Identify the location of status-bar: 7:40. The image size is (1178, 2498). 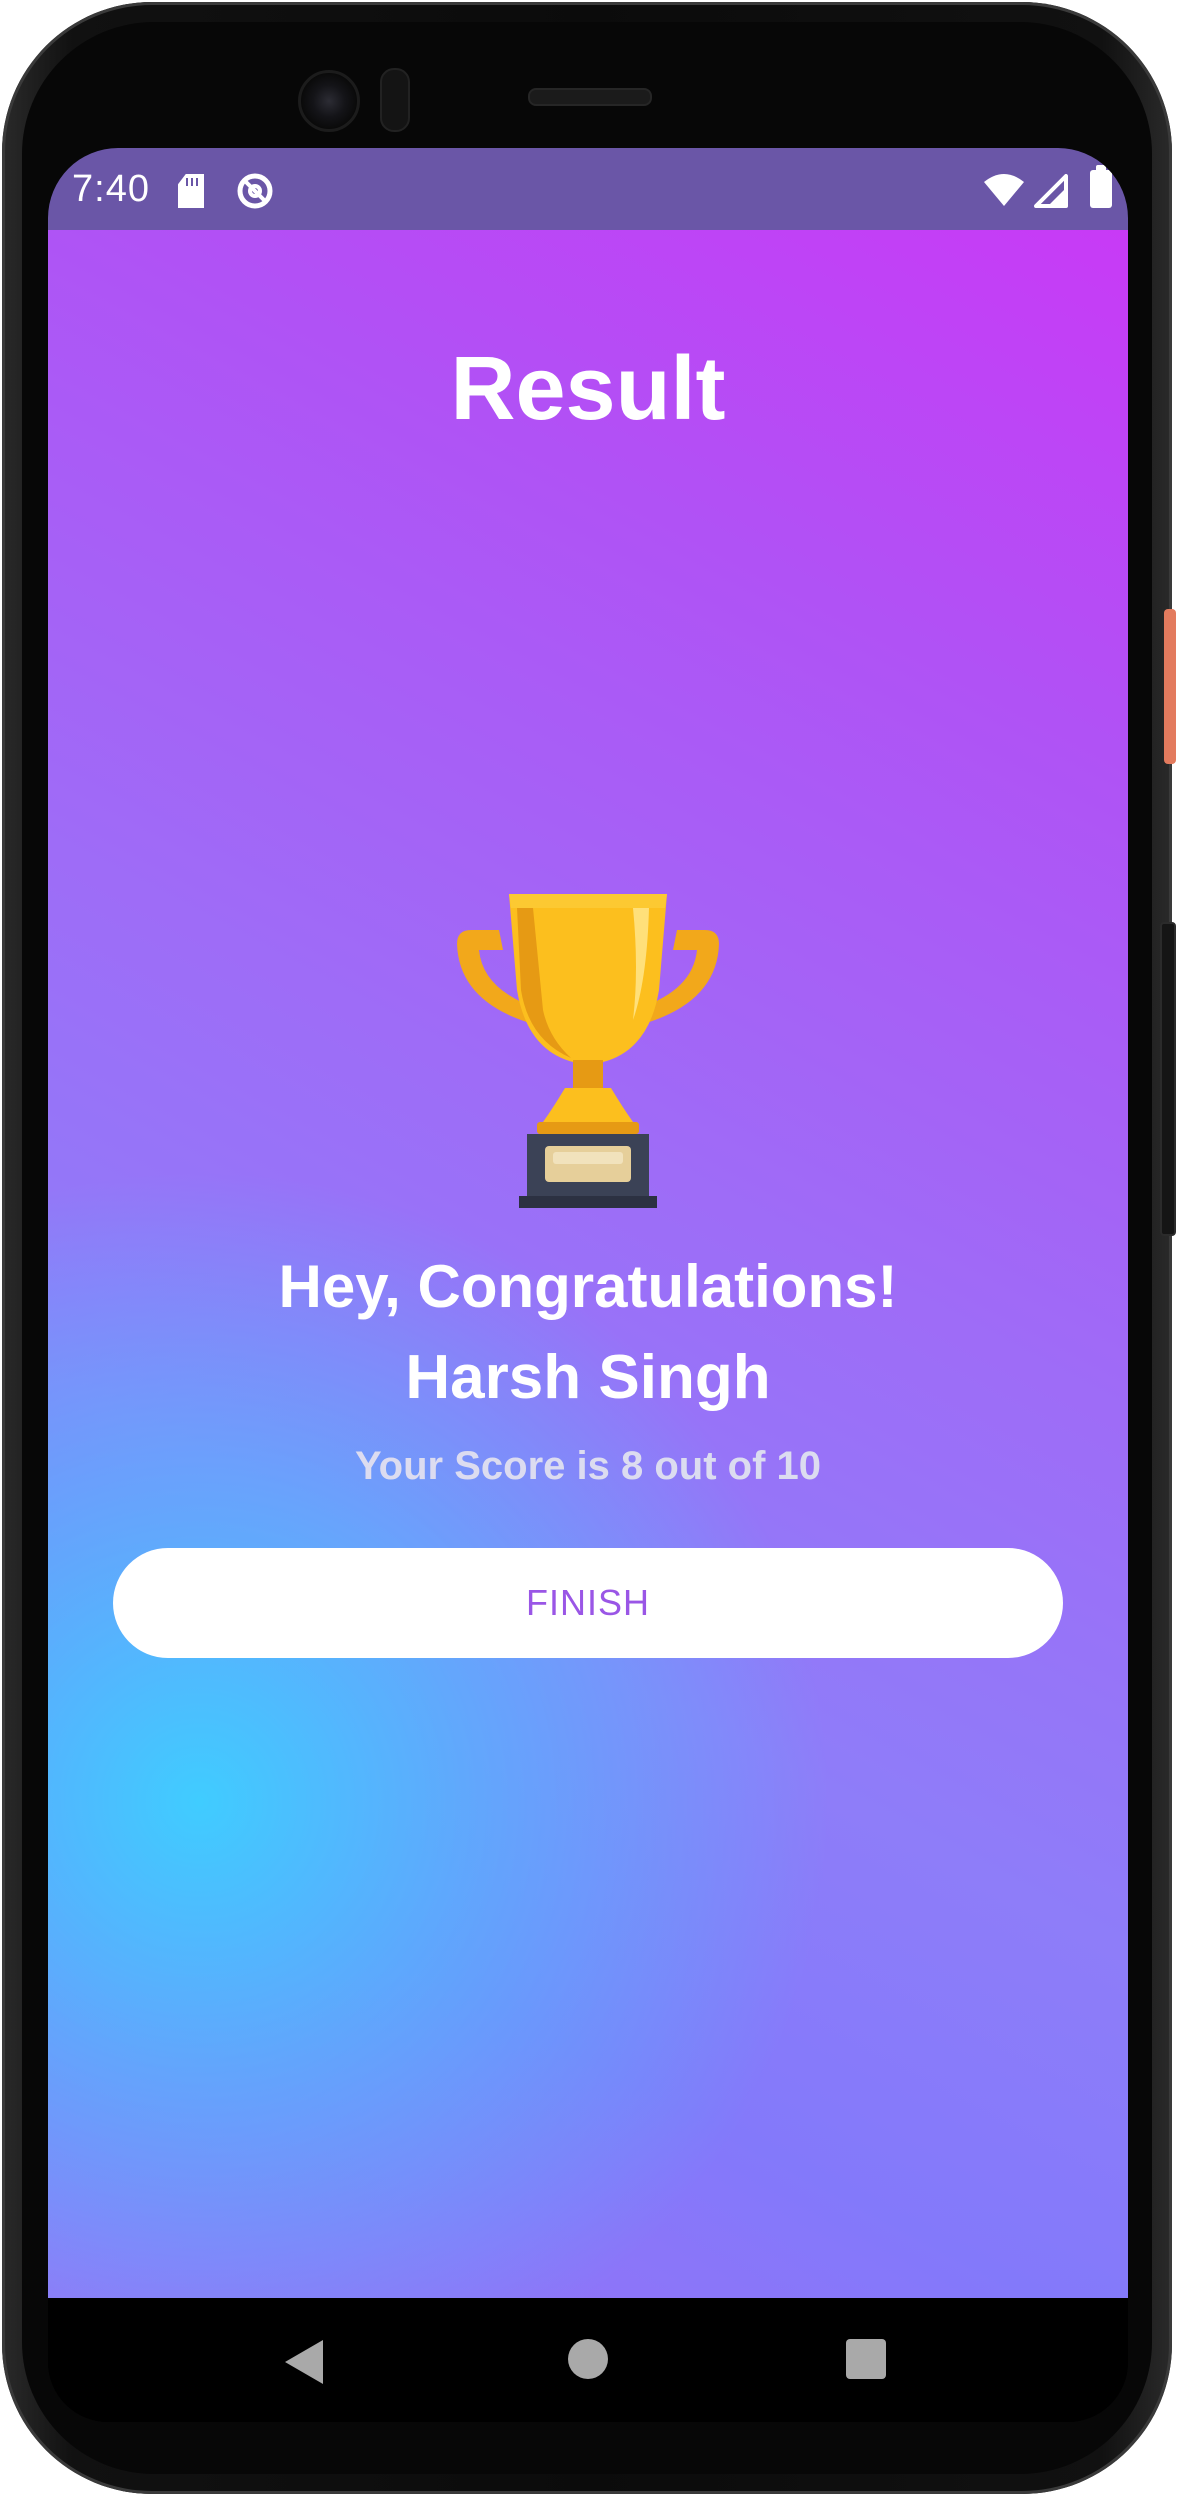
(588, 189).